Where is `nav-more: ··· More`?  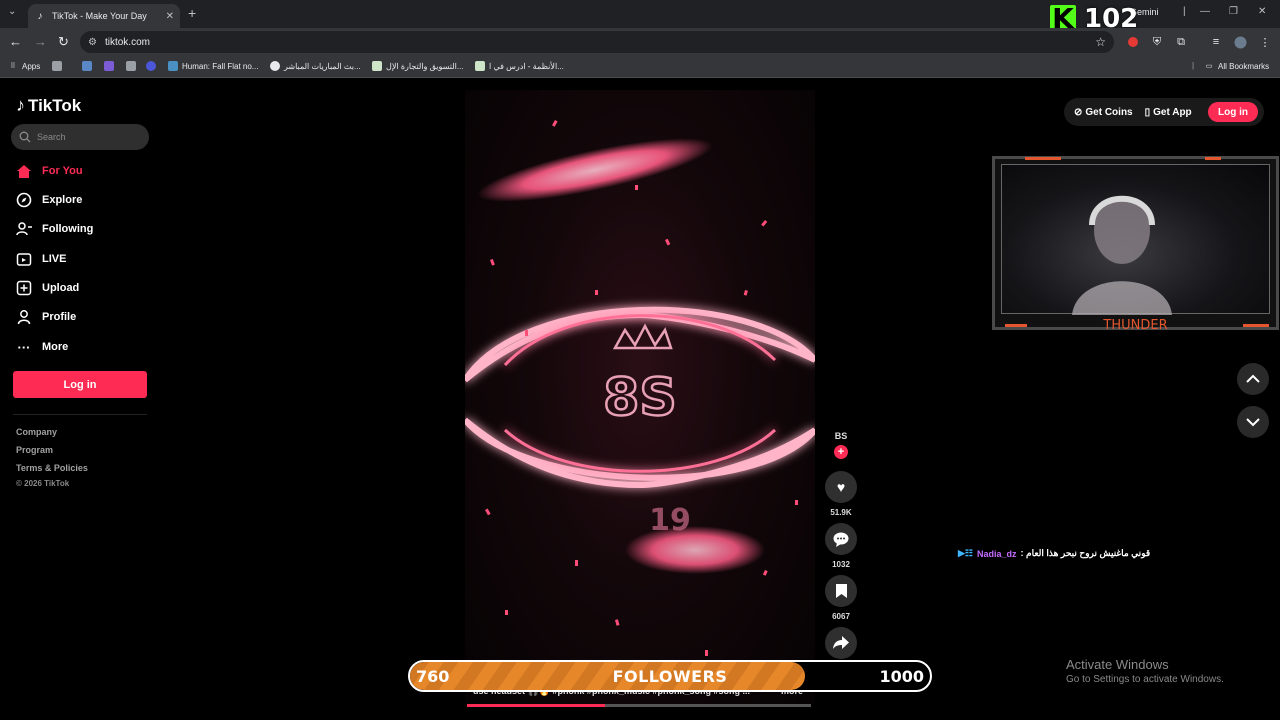 nav-more: ··· More is located at coordinates (42, 347).